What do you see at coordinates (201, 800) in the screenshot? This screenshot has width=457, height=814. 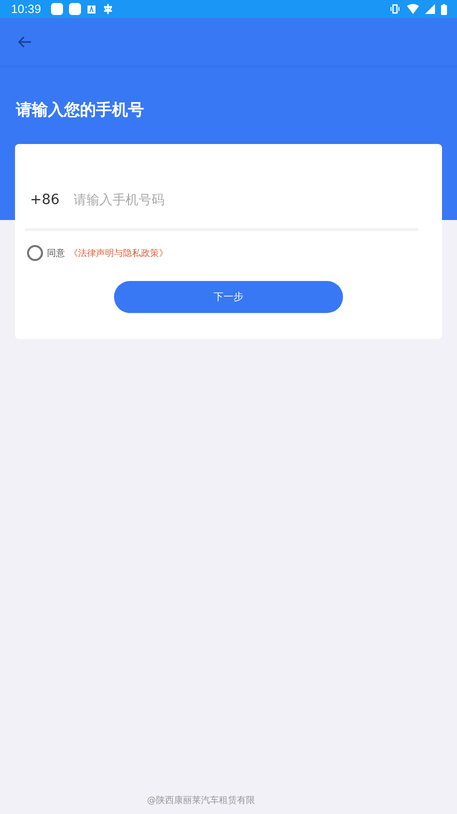 I see `copyright-text: @陕西康丽莱汽车租赁有限` at bounding box center [201, 800].